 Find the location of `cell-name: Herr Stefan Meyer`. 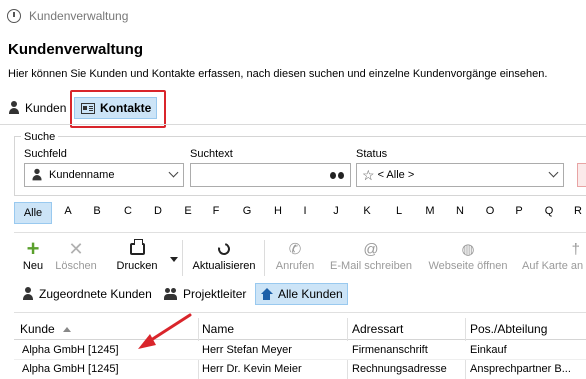

cell-name: Herr Stefan Meyer is located at coordinates (247, 350).